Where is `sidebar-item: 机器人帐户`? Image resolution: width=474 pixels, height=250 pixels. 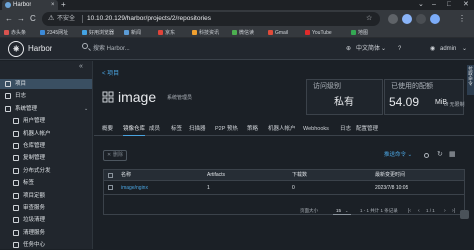
sidebar-item: 机器人帐户 is located at coordinates (46, 134).